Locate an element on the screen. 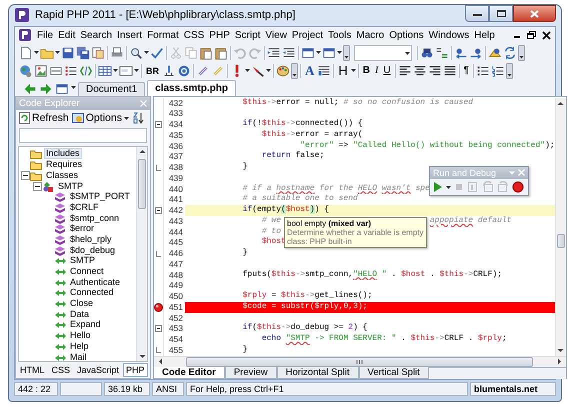  new-file-icon is located at coordinates (26, 53).